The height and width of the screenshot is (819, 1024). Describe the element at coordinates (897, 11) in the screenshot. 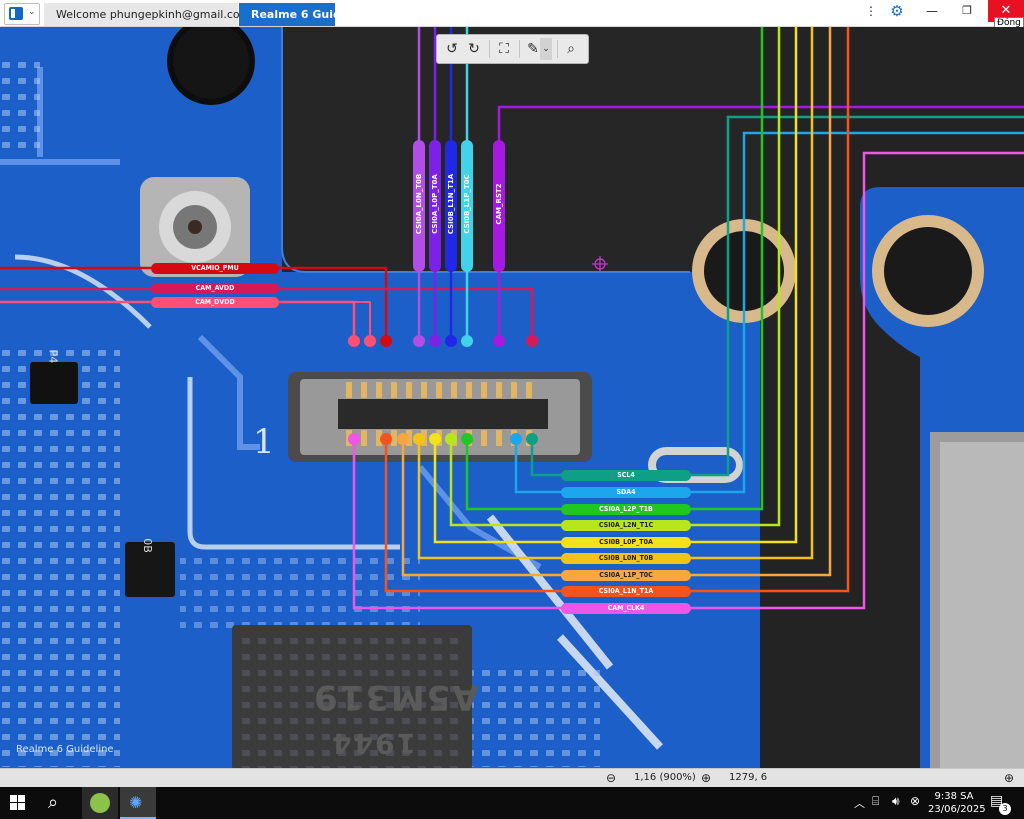

I see `gear-icon: ⚙` at that location.